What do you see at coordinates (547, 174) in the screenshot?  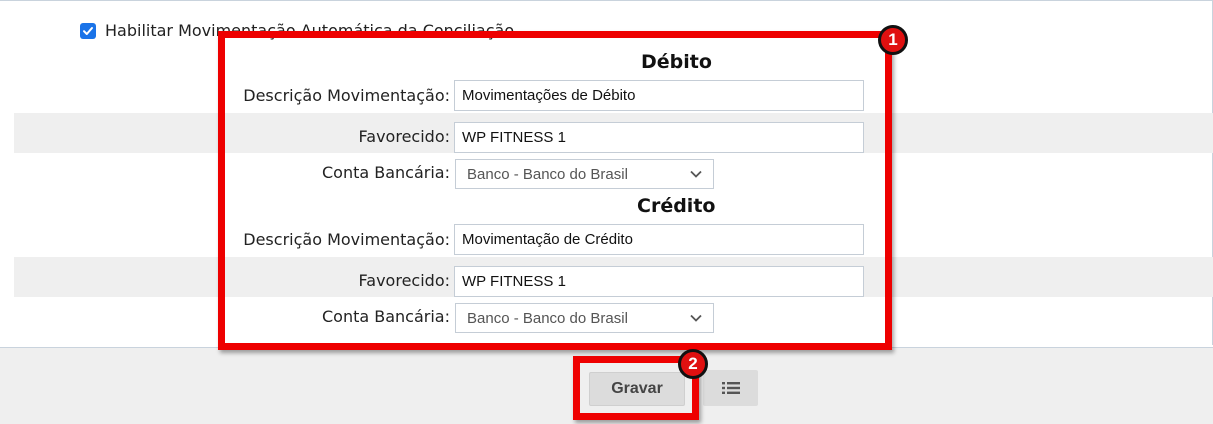 I see `debito-conta-value: Banco - Banco do Brasil` at bounding box center [547, 174].